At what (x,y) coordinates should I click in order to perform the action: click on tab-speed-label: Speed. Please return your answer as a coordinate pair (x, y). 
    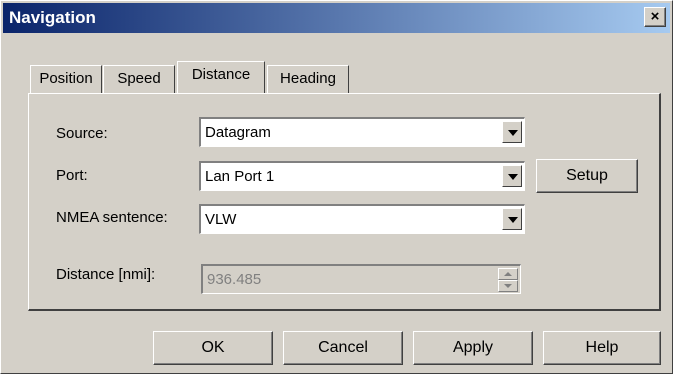
    Looking at the image, I should click on (139, 78).